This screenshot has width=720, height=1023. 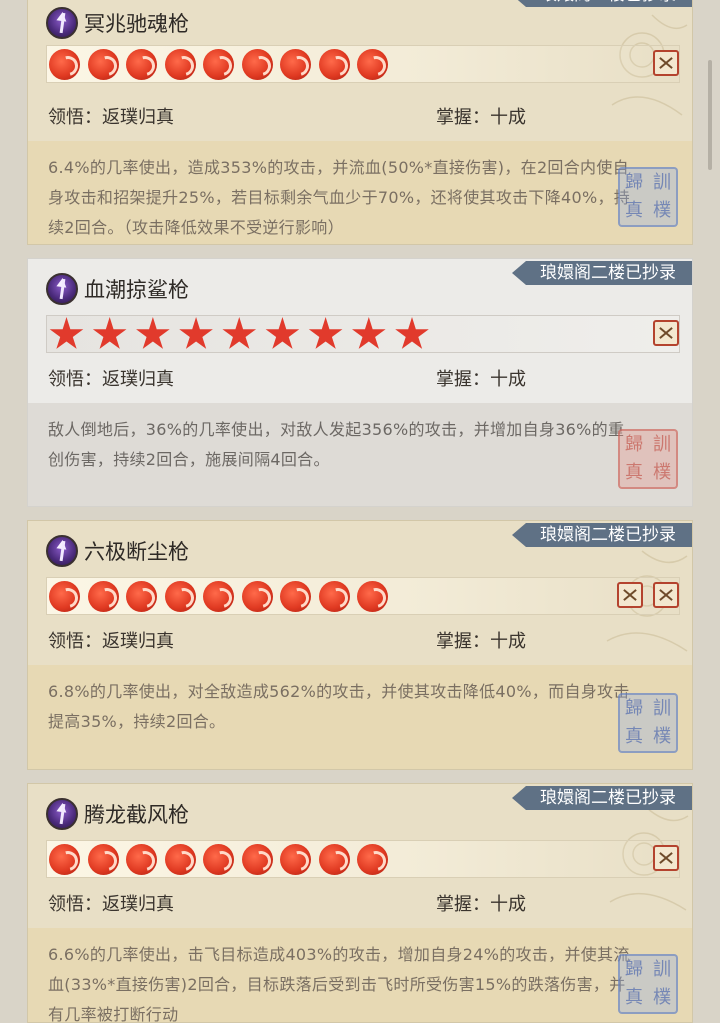 What do you see at coordinates (136, 290) in the screenshot?
I see `skill-name: 血潮掠鲨枪` at bounding box center [136, 290].